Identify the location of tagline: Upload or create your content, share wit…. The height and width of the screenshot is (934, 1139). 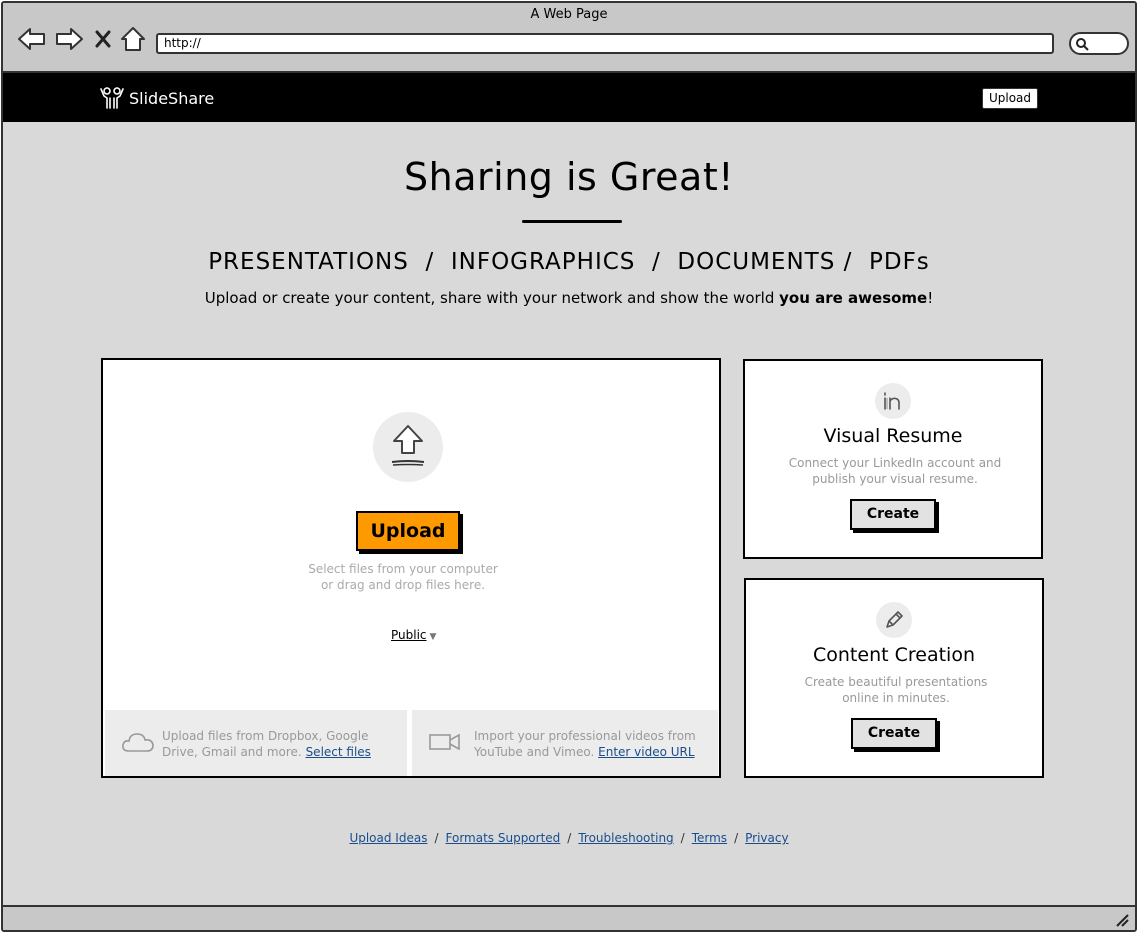
(569, 298).